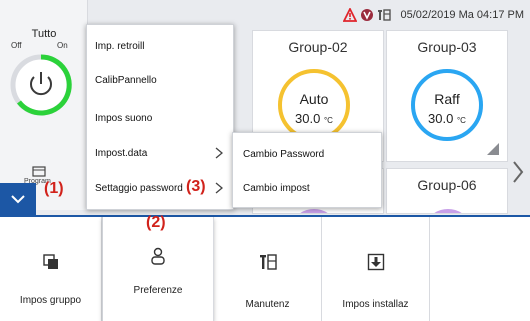 The height and width of the screenshot is (321, 530). I want to click on submenu-item-change-settings: Cambio impost, so click(307, 188).